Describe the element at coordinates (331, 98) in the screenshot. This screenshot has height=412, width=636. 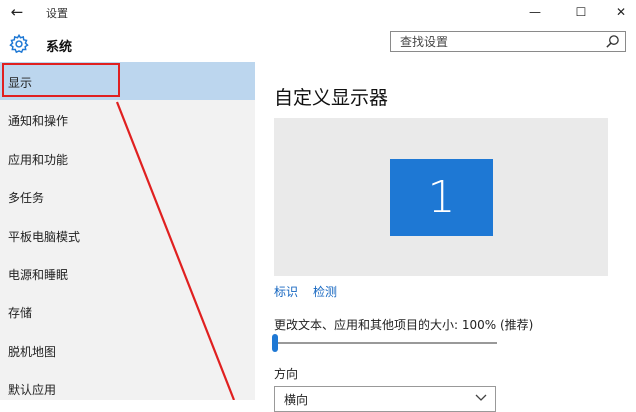
I see `page-title: 自定义显示器` at that location.